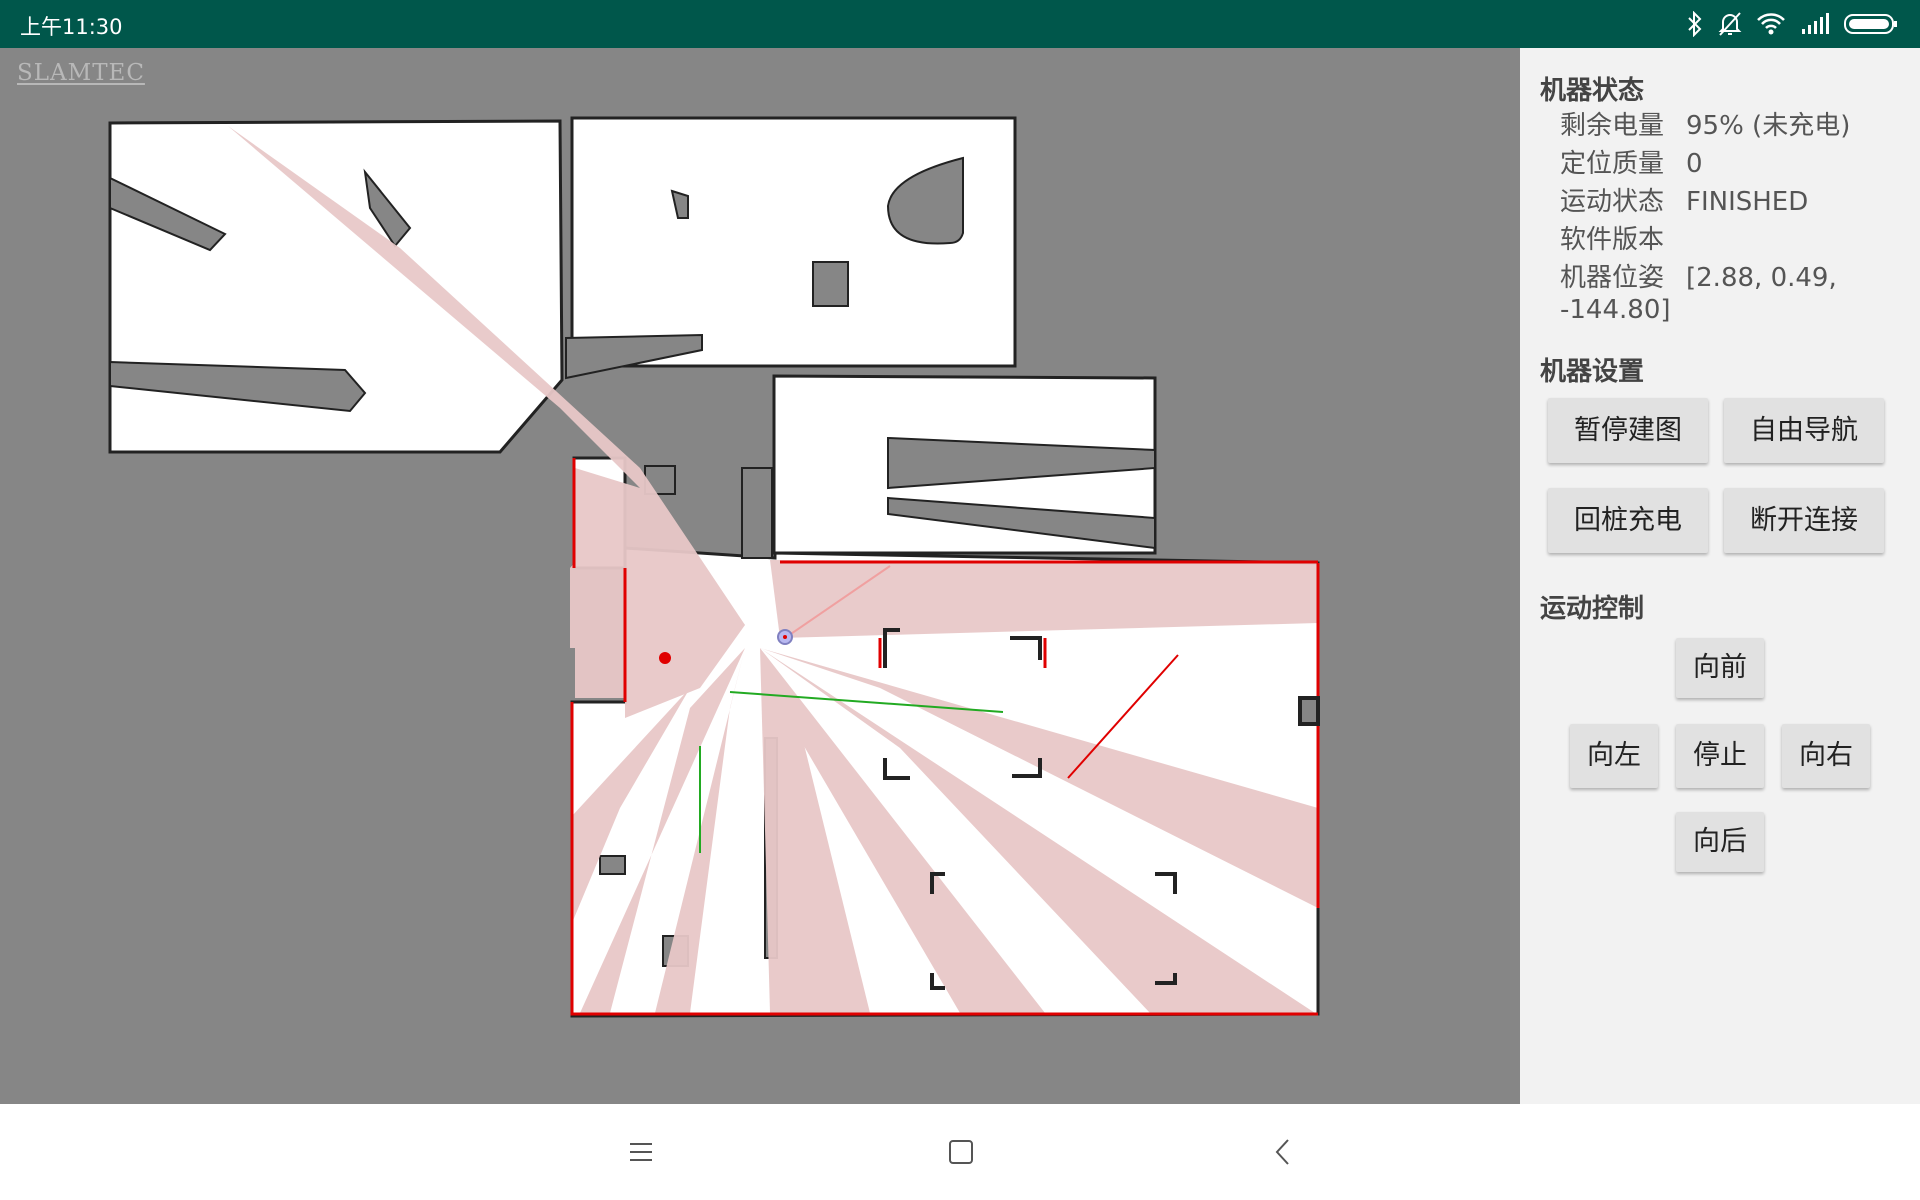 The width and height of the screenshot is (1920, 1200). Describe the element at coordinates (1592, 91) in the screenshot. I see `robot-status-title: 机器状态` at that location.